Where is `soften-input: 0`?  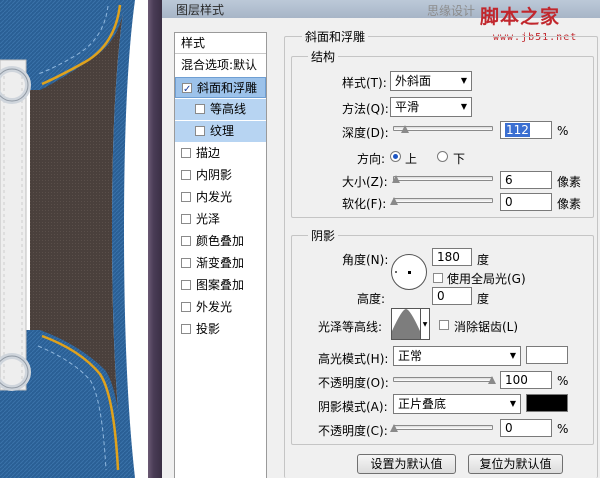 soften-input: 0 is located at coordinates (526, 202).